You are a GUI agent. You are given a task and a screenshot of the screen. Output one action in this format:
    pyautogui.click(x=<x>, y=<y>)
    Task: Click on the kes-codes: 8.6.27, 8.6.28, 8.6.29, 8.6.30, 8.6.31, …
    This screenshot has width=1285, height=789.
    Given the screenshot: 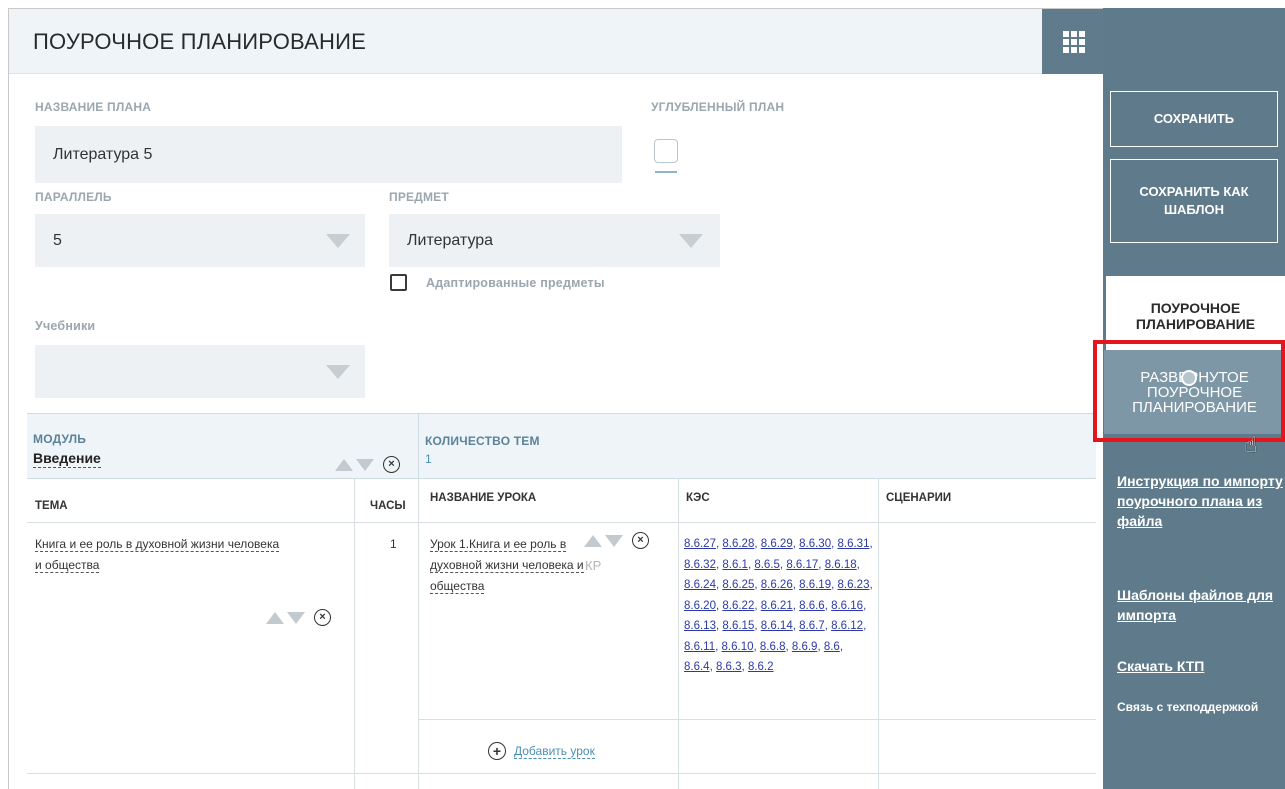 What is the action you would take?
    pyautogui.click(x=778, y=605)
    